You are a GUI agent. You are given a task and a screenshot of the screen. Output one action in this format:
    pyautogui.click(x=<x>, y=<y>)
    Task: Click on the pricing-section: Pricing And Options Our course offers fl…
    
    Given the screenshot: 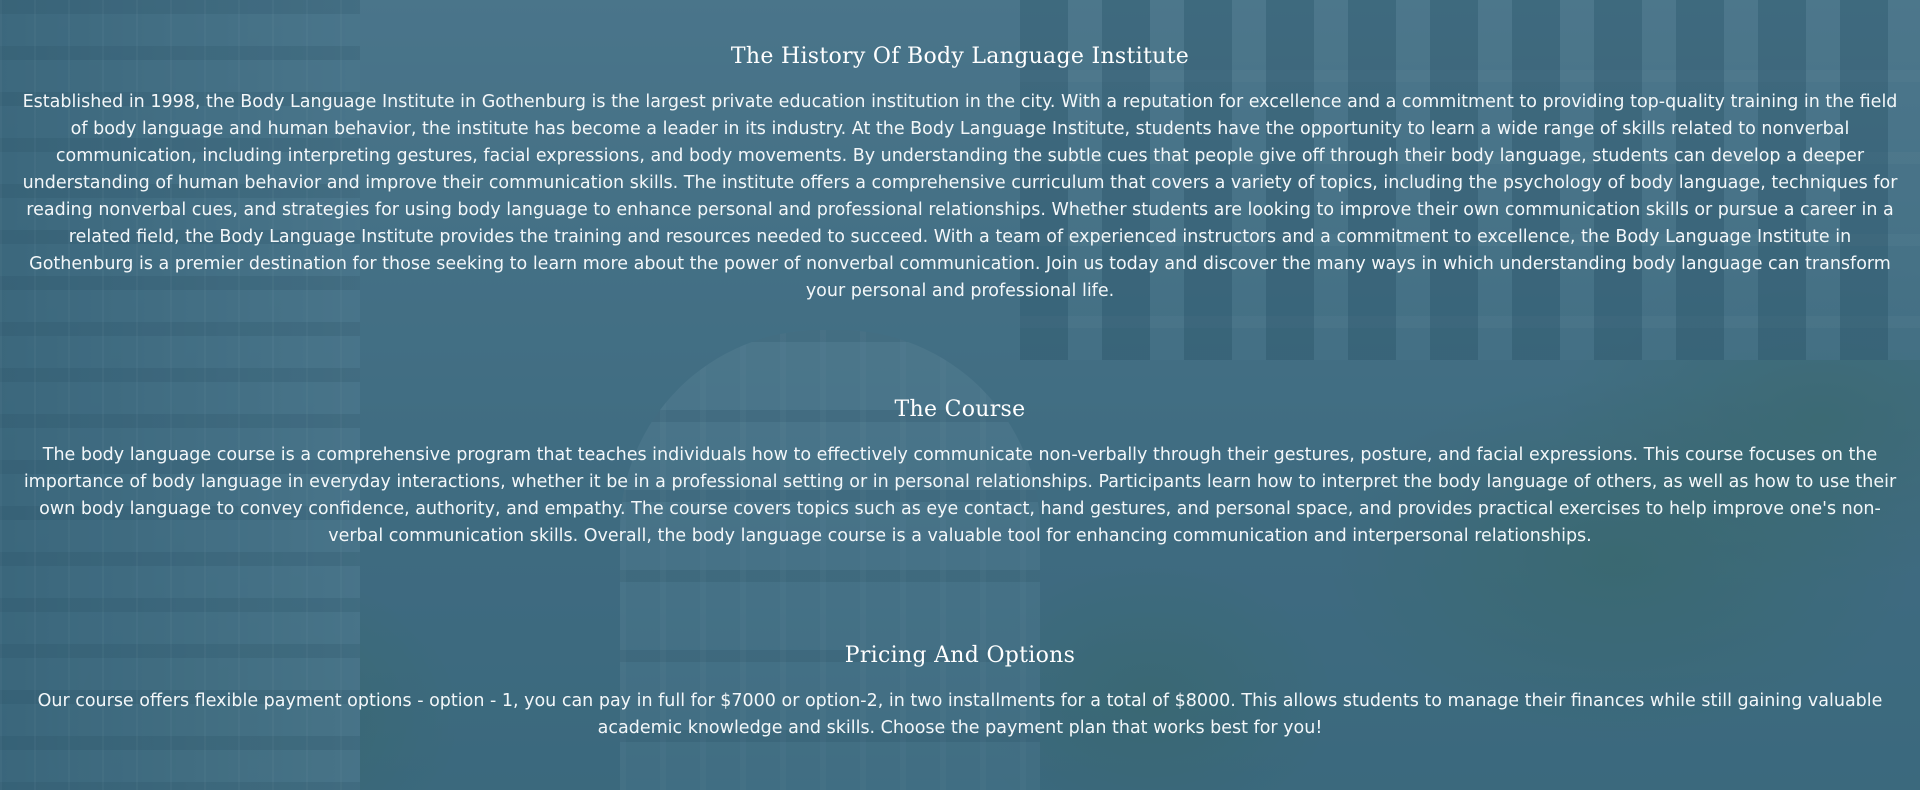 What is the action you would take?
    pyautogui.click(x=960, y=692)
    